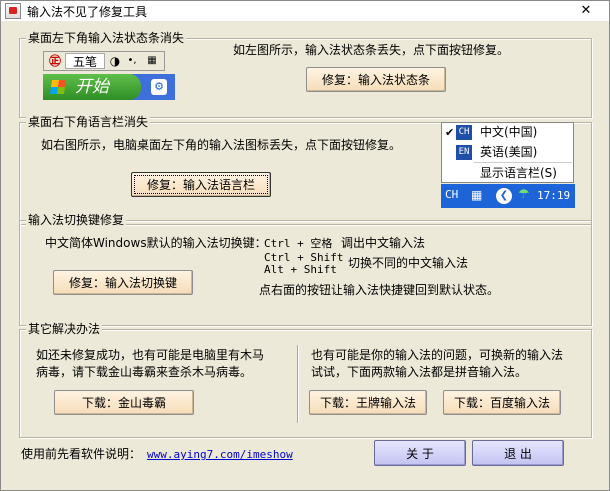 The image size is (610, 491). Describe the element at coordinates (408, 263) in the screenshot. I see `hotkey-action-2: 切换不同的中文输入法` at that location.